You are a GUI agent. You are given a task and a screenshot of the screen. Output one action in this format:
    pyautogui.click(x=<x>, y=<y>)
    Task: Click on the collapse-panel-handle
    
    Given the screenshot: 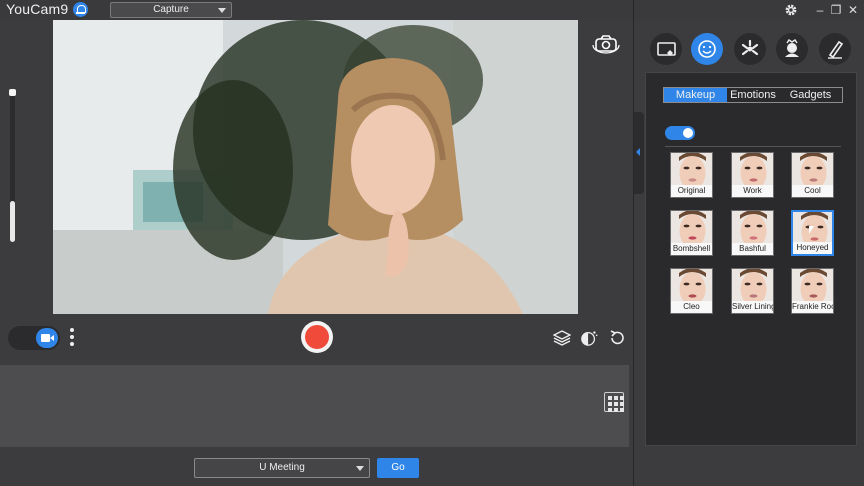 What is the action you would take?
    pyautogui.click(x=639, y=153)
    